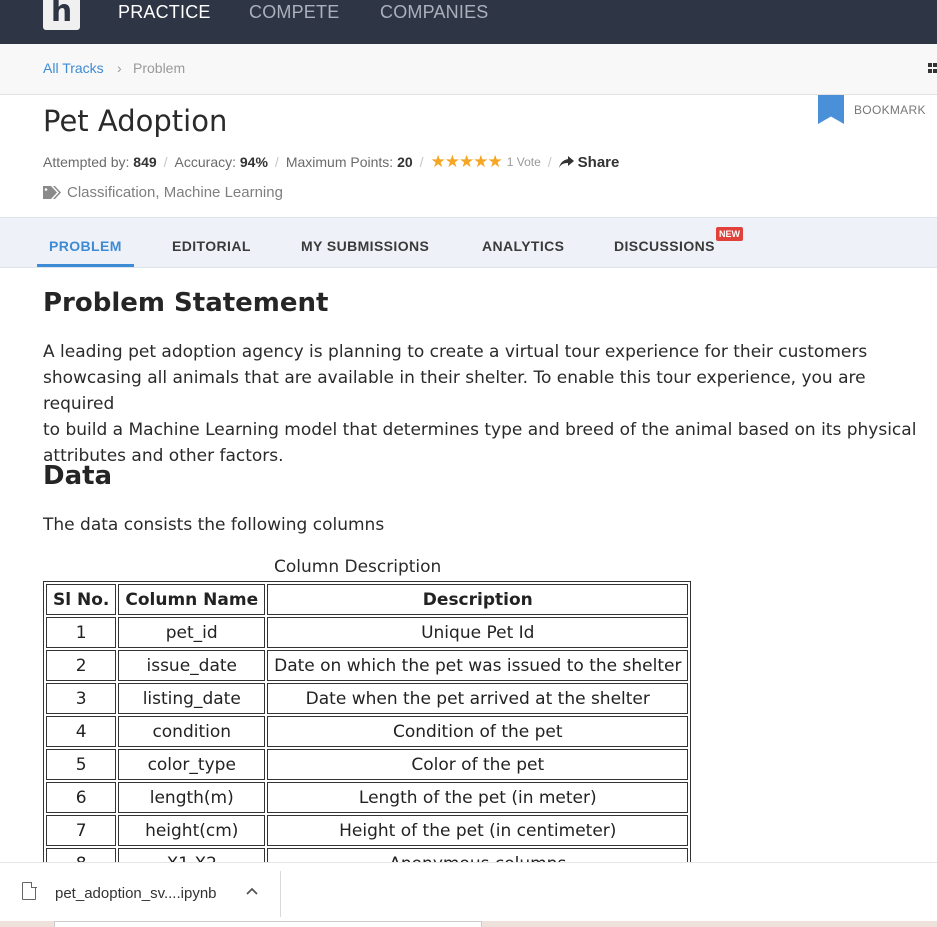 This screenshot has height=927, width=937. Describe the element at coordinates (434, 12) in the screenshot. I see `nav-companies: COMPANIES` at that location.